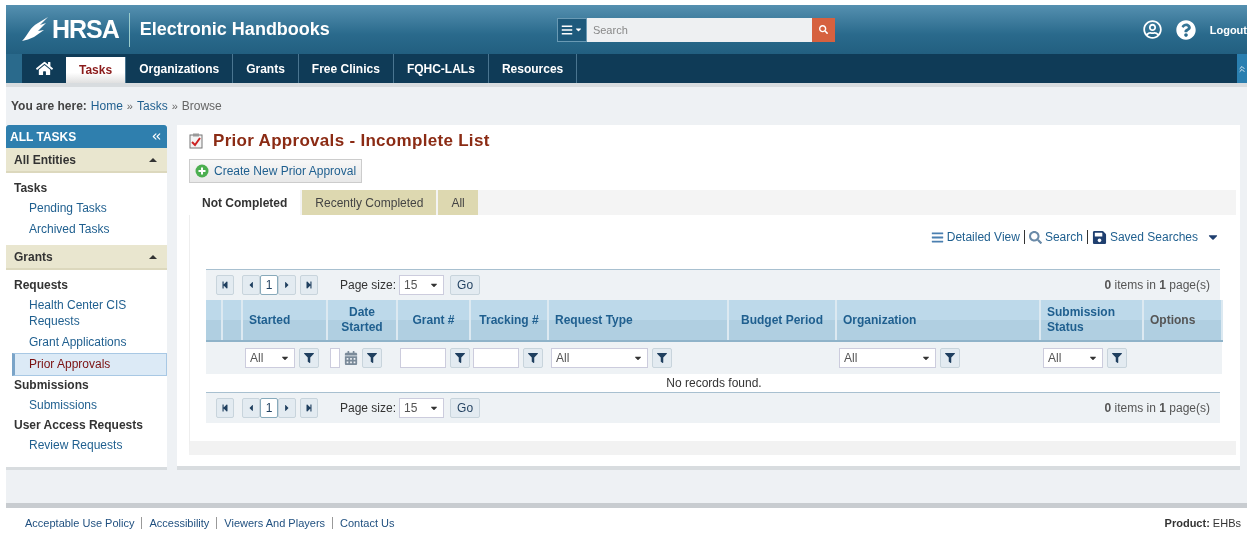  I want to click on last-page-icon, so click(309, 408).